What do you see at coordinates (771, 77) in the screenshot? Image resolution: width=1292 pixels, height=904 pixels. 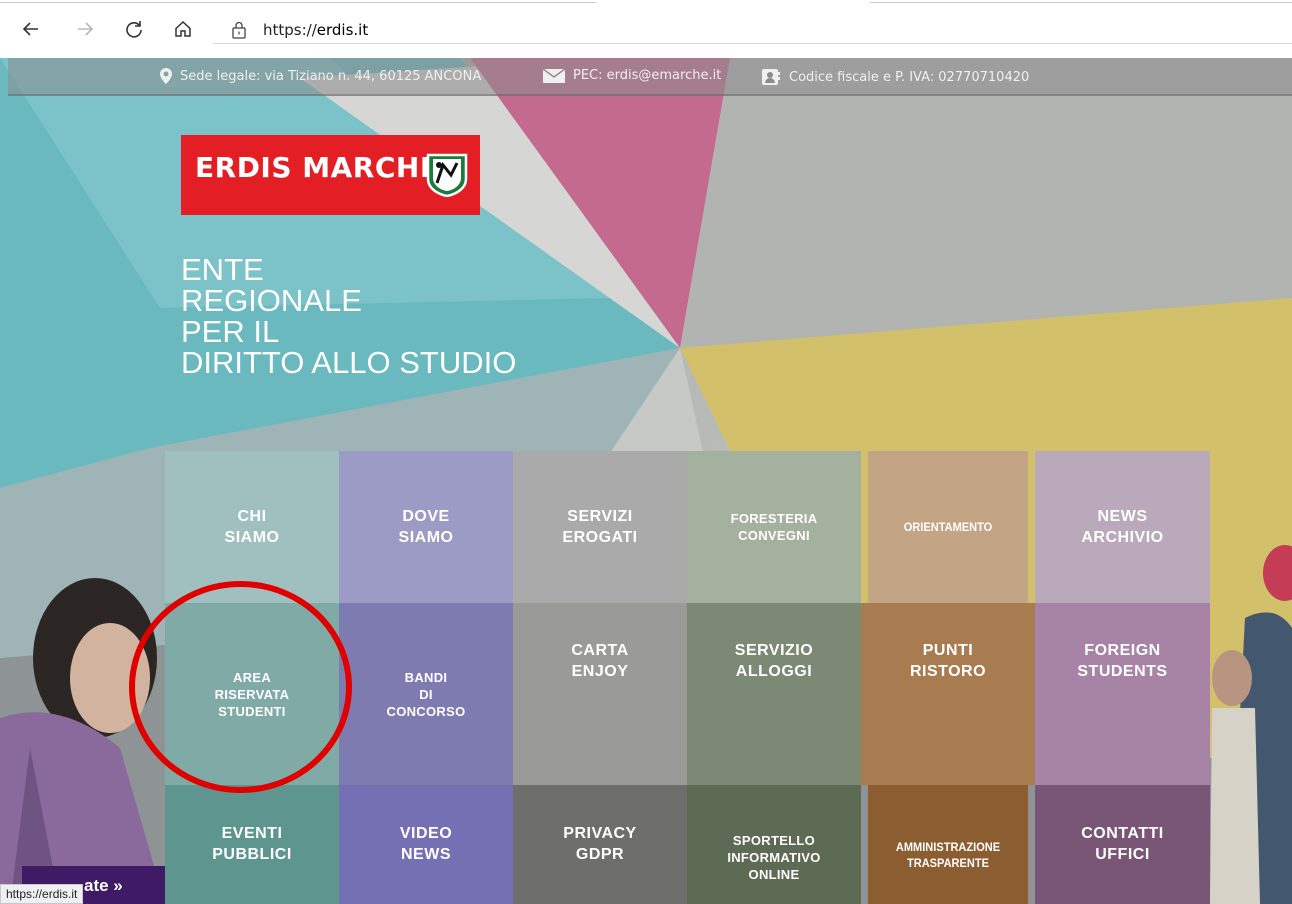 I see `id-card-icon` at bounding box center [771, 77].